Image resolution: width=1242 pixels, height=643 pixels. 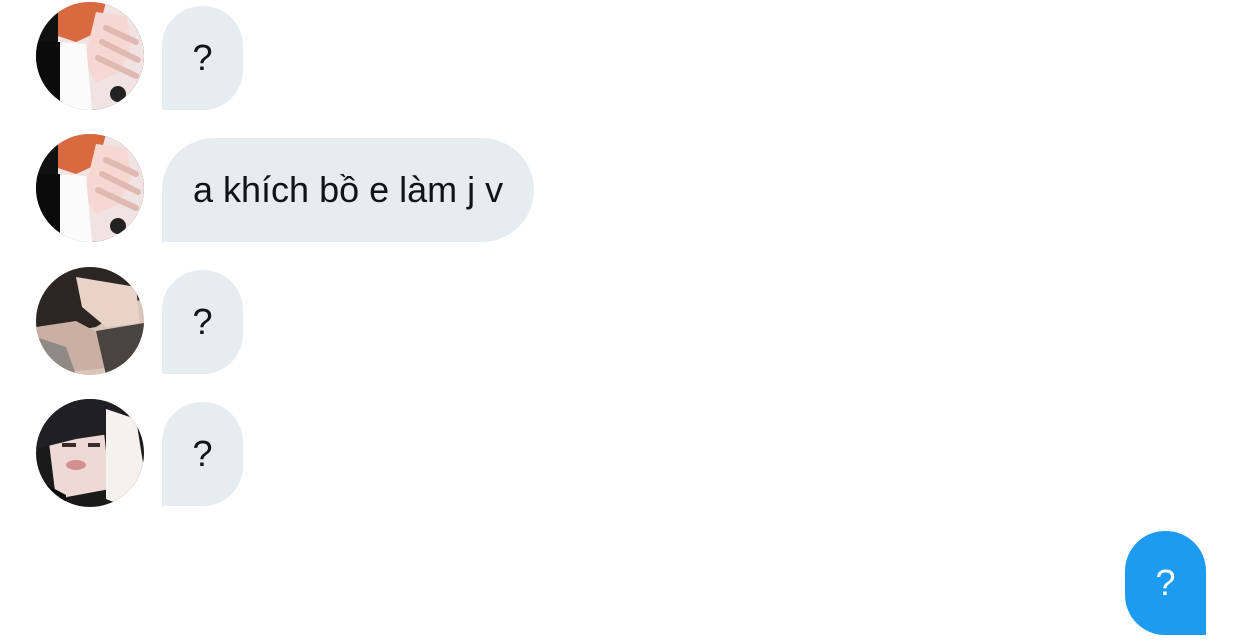 What do you see at coordinates (348, 190) in the screenshot?
I see `message-bubble: a khích bồ e làm j v` at bounding box center [348, 190].